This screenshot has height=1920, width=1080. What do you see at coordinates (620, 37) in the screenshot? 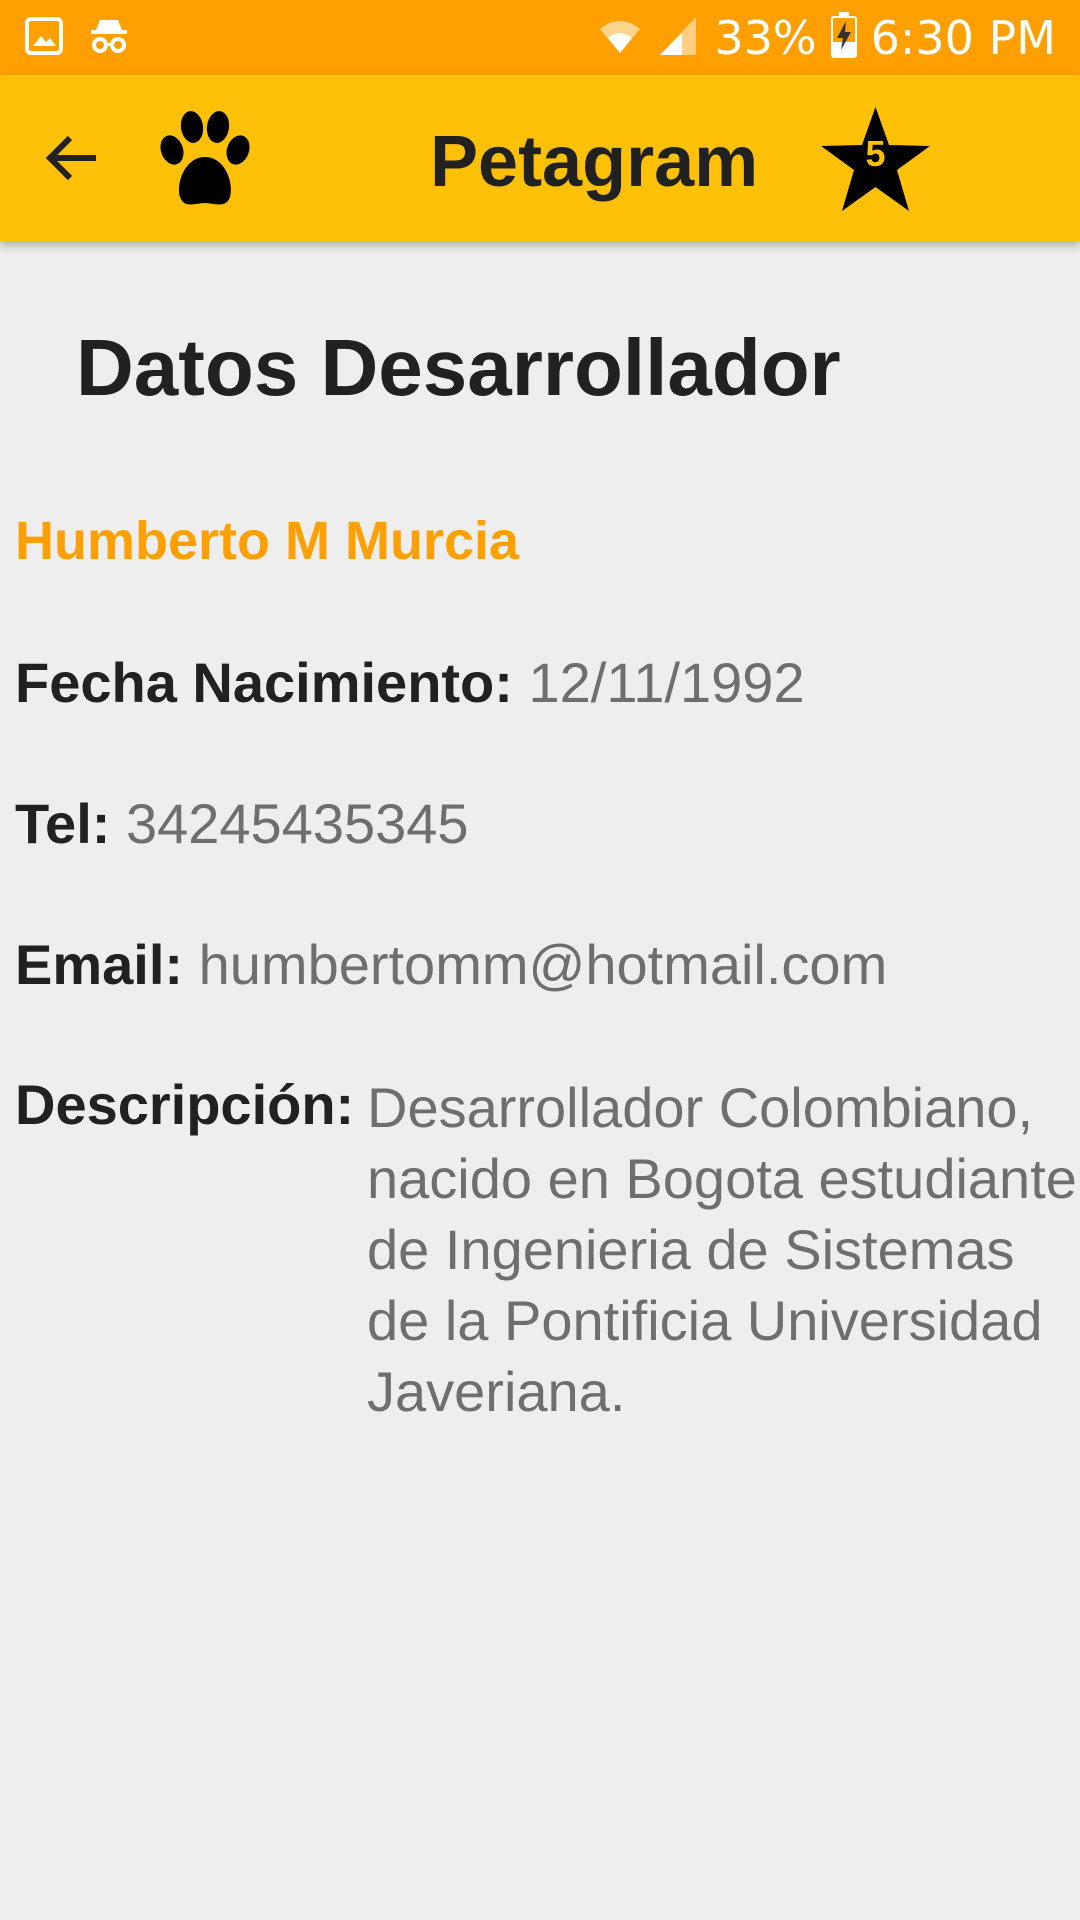
I see `wifi-icon` at bounding box center [620, 37].